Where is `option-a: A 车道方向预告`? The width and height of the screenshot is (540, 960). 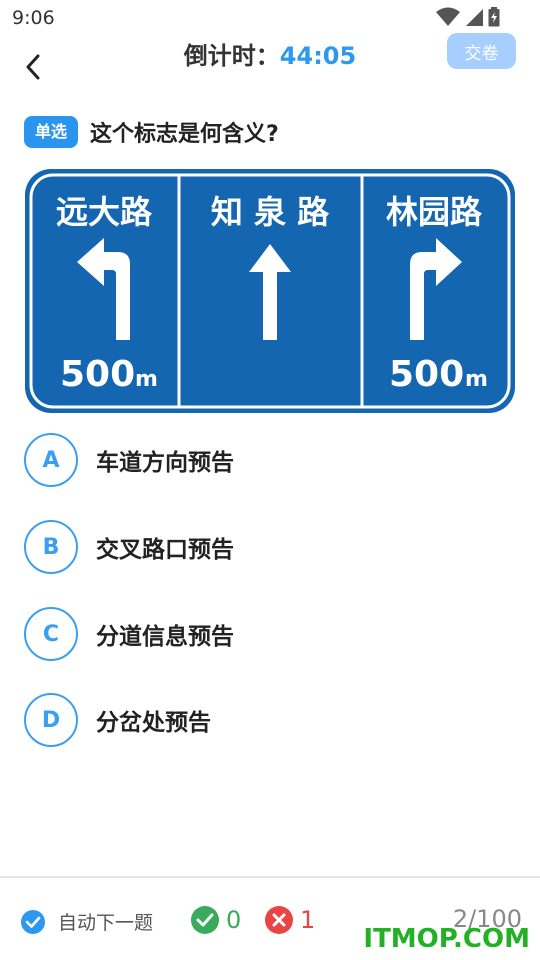
option-a: A 车道方向预告 is located at coordinates (270, 460).